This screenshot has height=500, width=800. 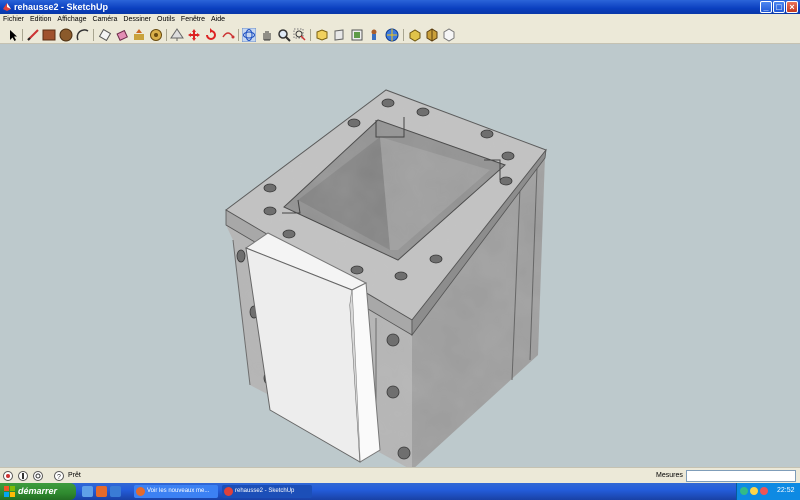 What do you see at coordinates (13, 35) in the screenshot?
I see `select-icon` at bounding box center [13, 35].